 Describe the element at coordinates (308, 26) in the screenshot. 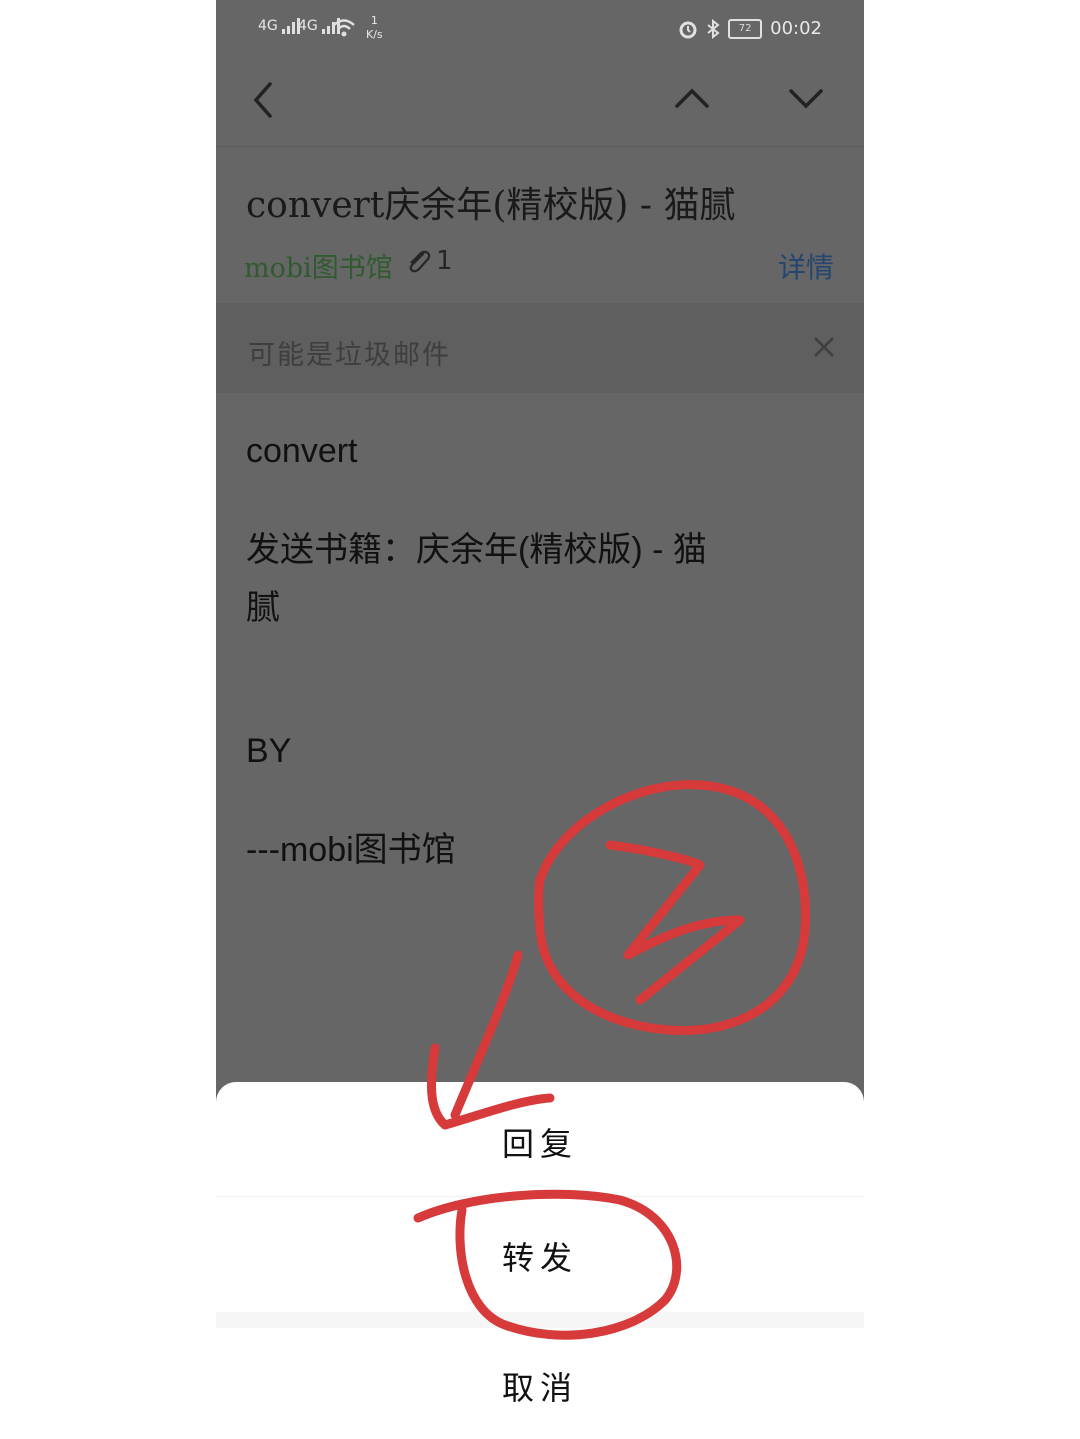

I see `signal-2-label: 4G` at that location.